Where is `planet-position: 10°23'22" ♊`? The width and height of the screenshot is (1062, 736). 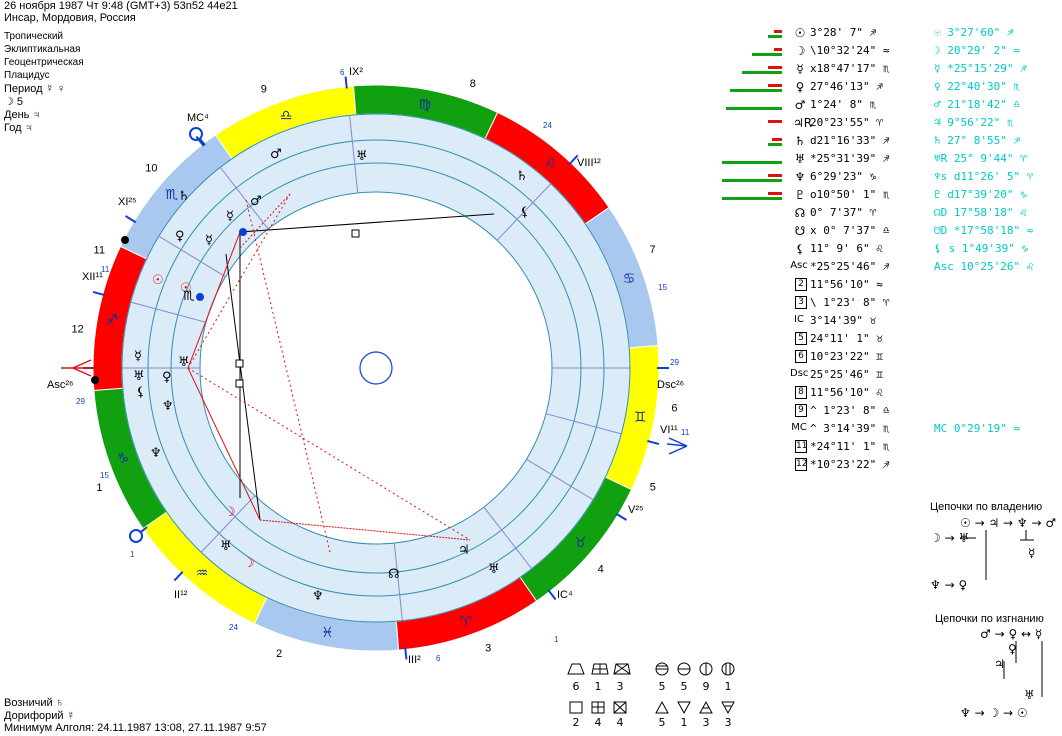
planet-position: 10°23'22" ♊ is located at coordinates (846, 356).